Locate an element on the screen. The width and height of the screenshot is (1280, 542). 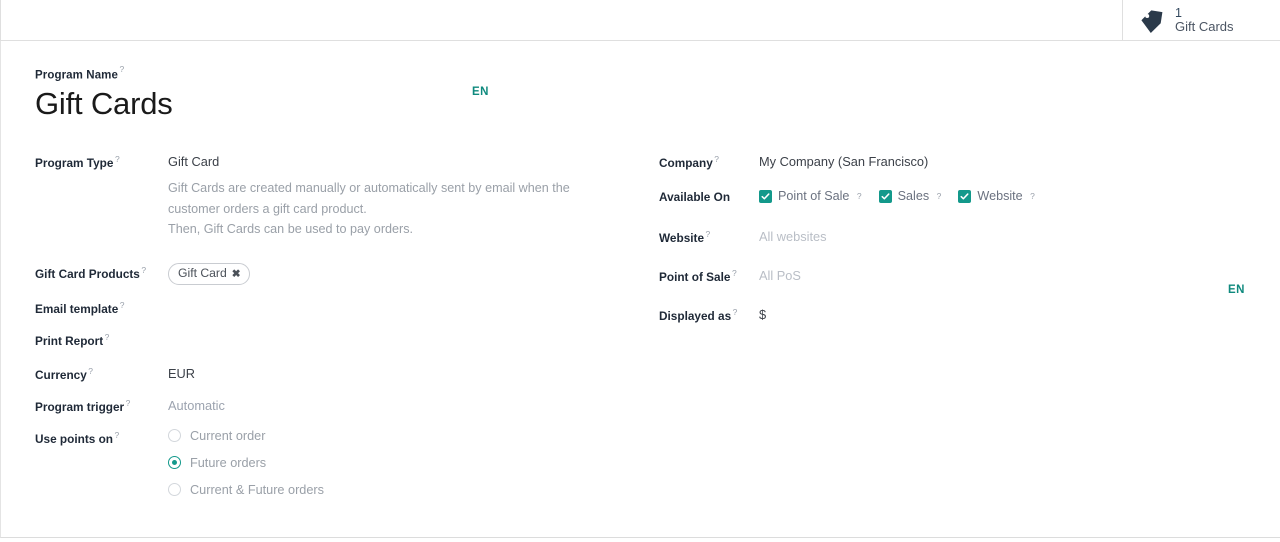
field-program-trigger: Program trigger? Automatic is located at coordinates (335, 406).